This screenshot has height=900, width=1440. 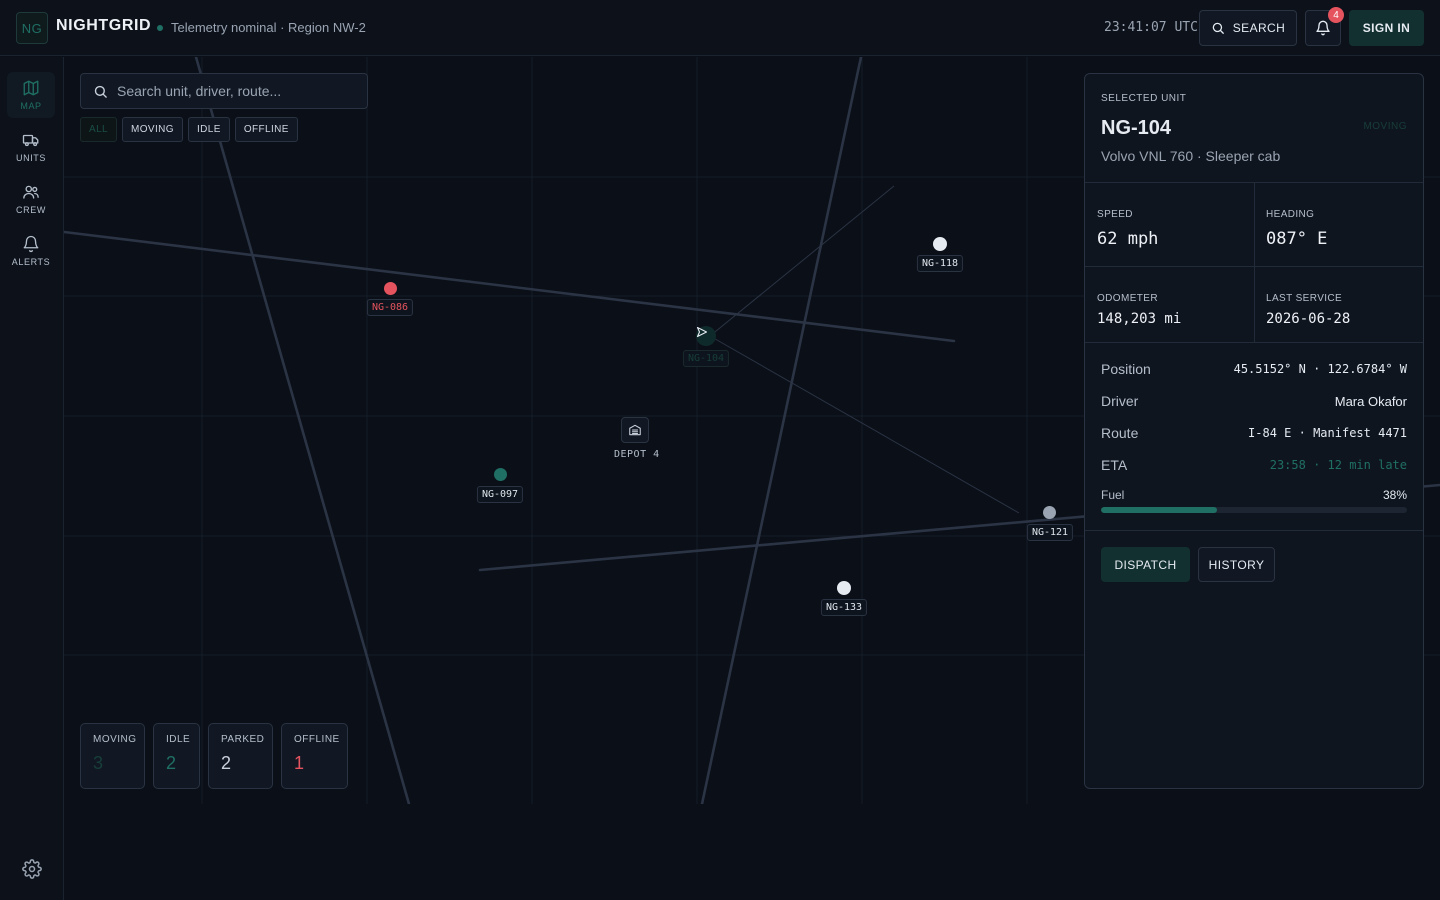 I want to click on depot-label: DEPOT 4, so click(x=637, y=454).